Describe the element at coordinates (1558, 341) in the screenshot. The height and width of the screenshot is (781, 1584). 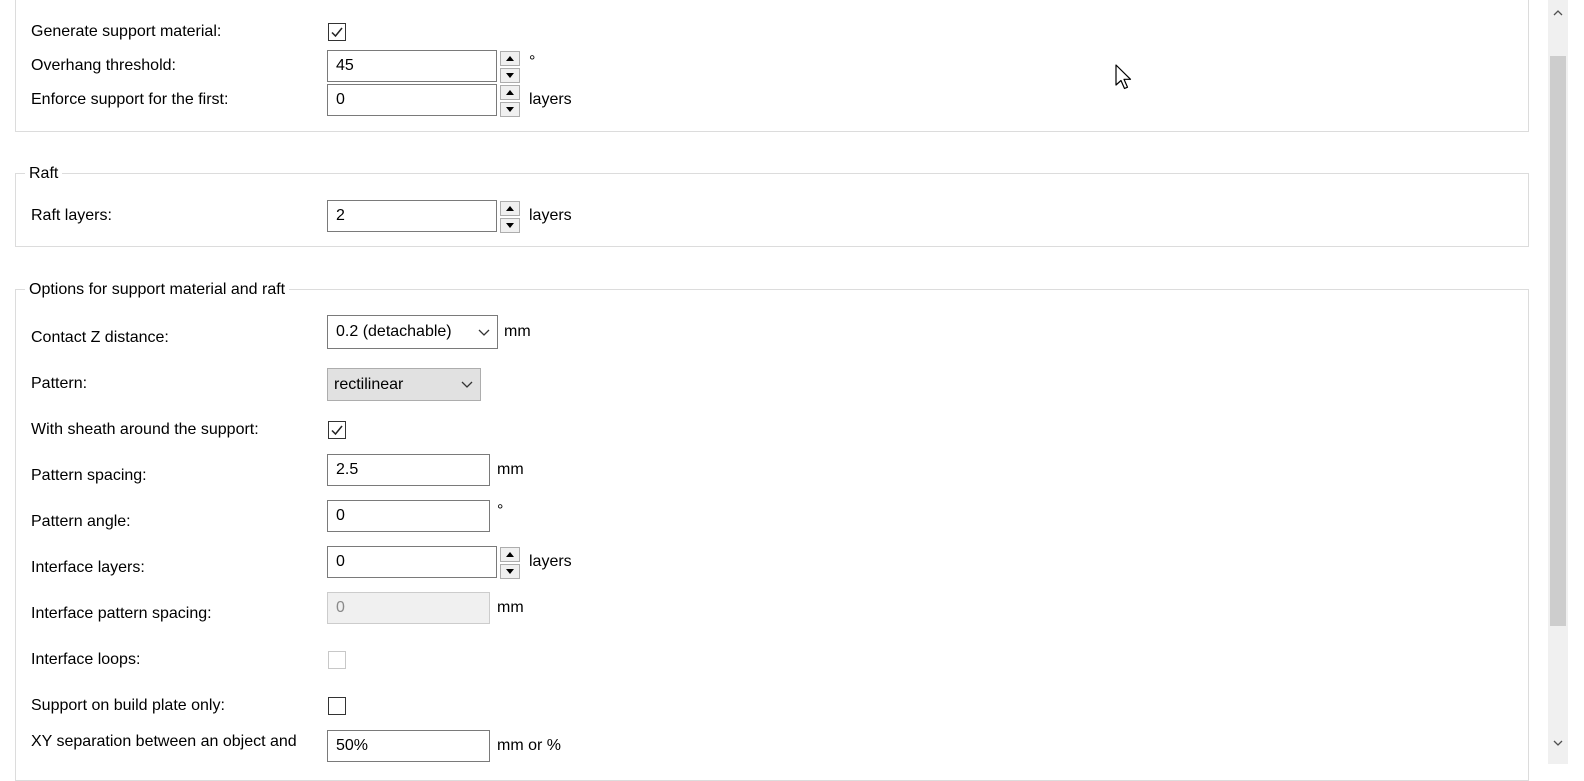
I see `scroll-thumb` at that location.